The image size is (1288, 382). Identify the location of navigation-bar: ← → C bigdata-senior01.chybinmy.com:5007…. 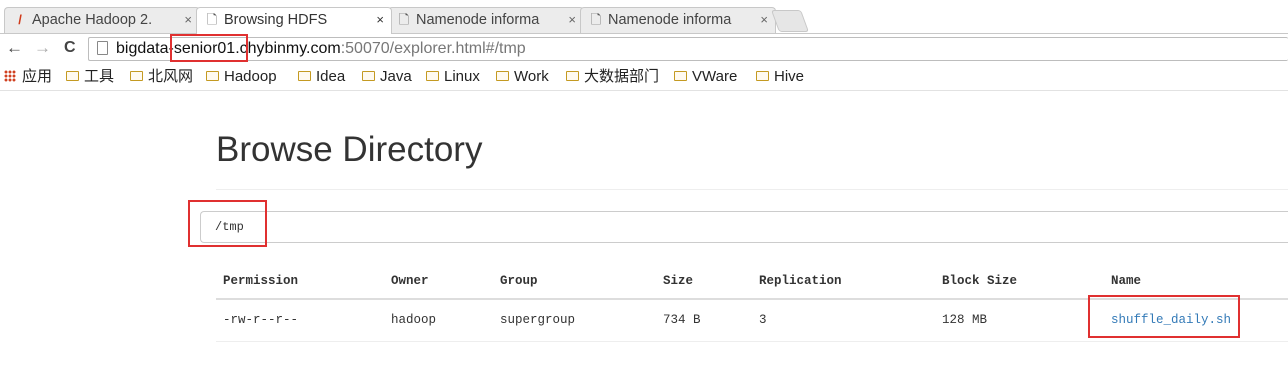
(644, 49).